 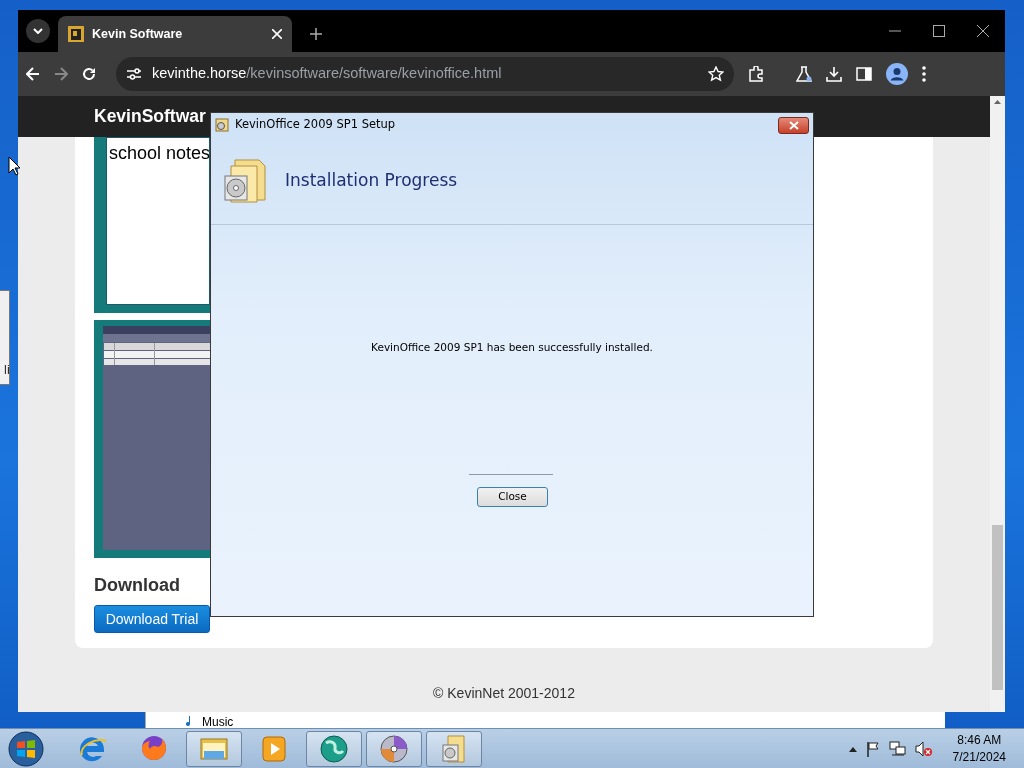 I want to click on window-title: KevinOffice 2009 SP1 Setup, so click(x=315, y=125).